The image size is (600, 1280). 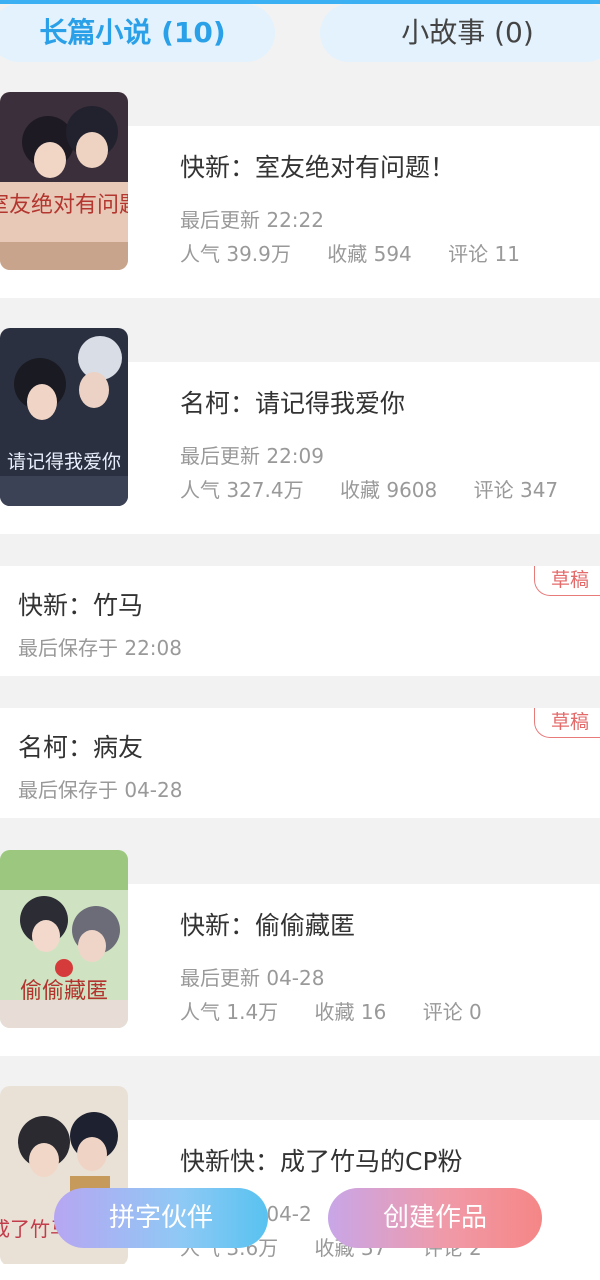 I want to click on work-title: 快新：偷偷藏匿, so click(x=268, y=925).